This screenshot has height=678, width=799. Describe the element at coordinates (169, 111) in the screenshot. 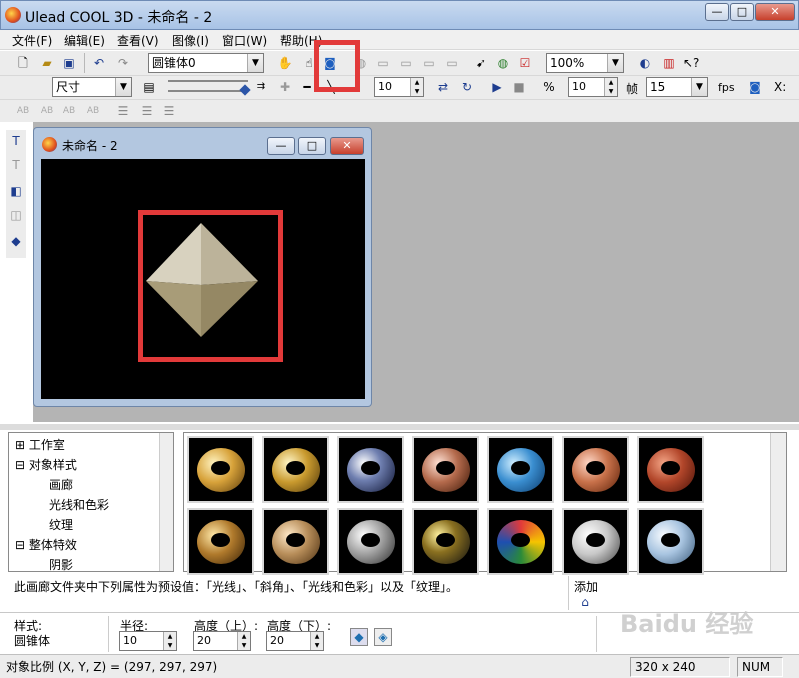

I see `align-right-icon: ☰` at that location.